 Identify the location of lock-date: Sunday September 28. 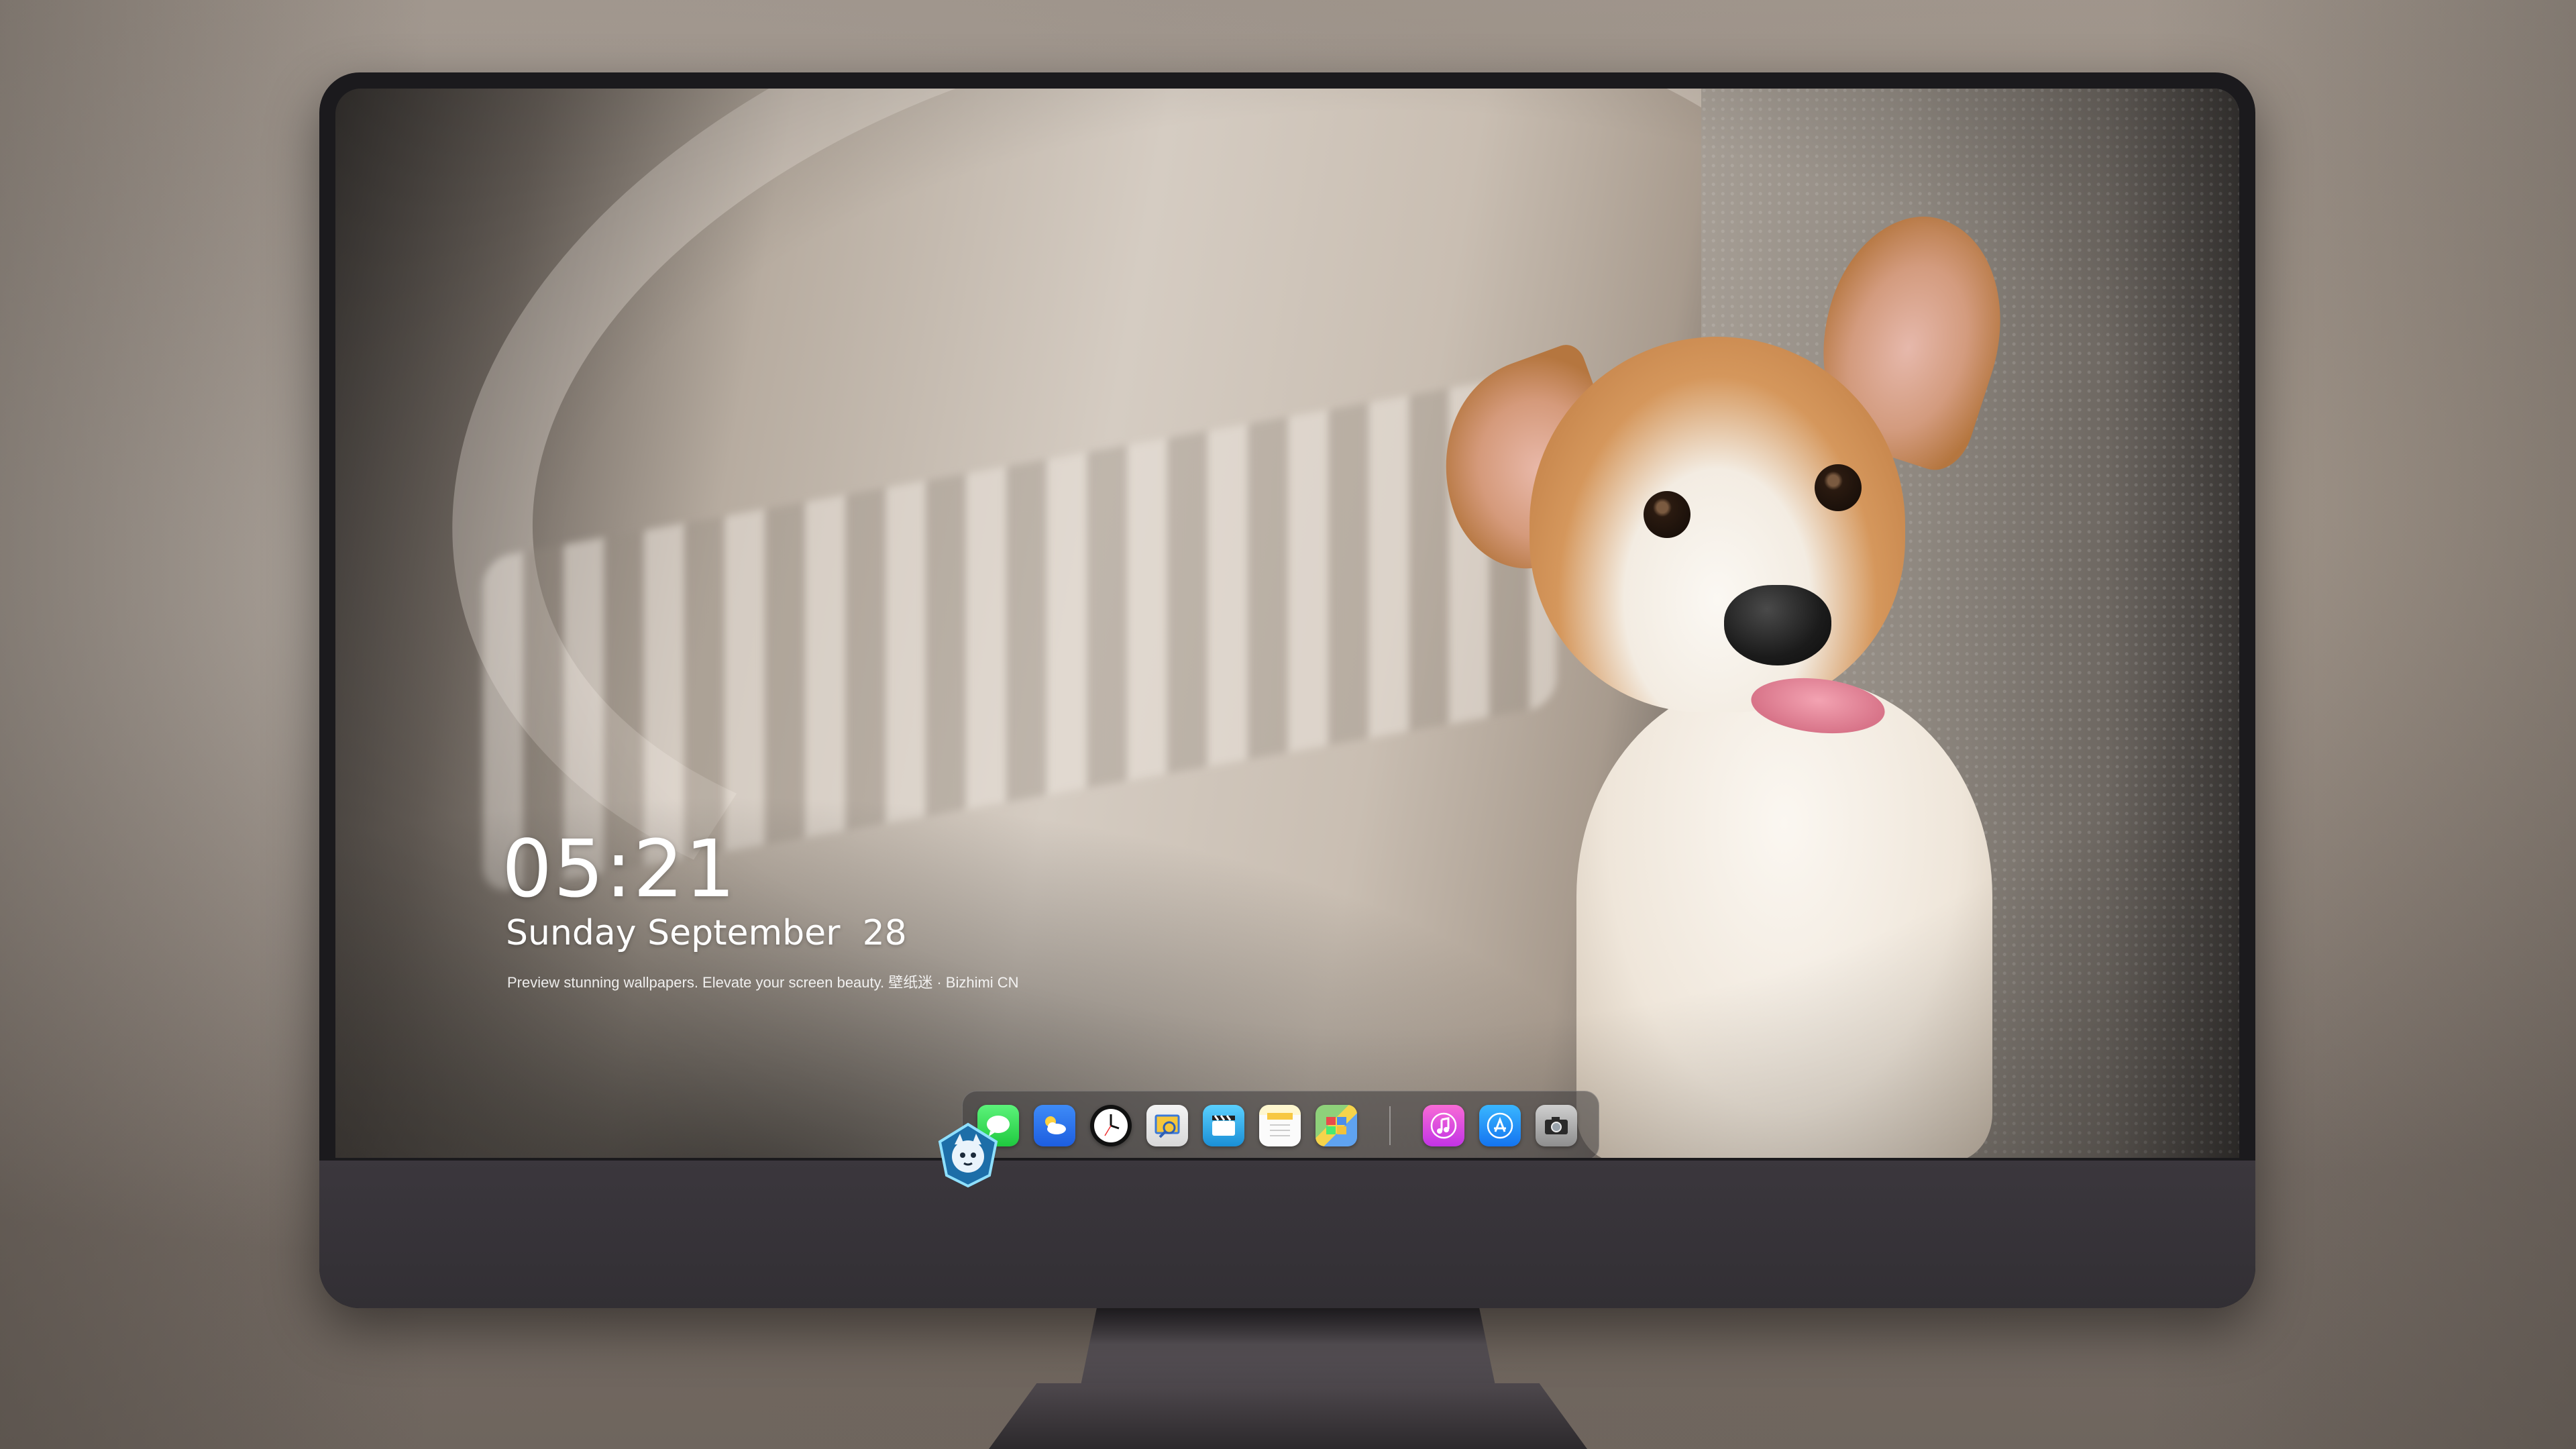
(706, 933).